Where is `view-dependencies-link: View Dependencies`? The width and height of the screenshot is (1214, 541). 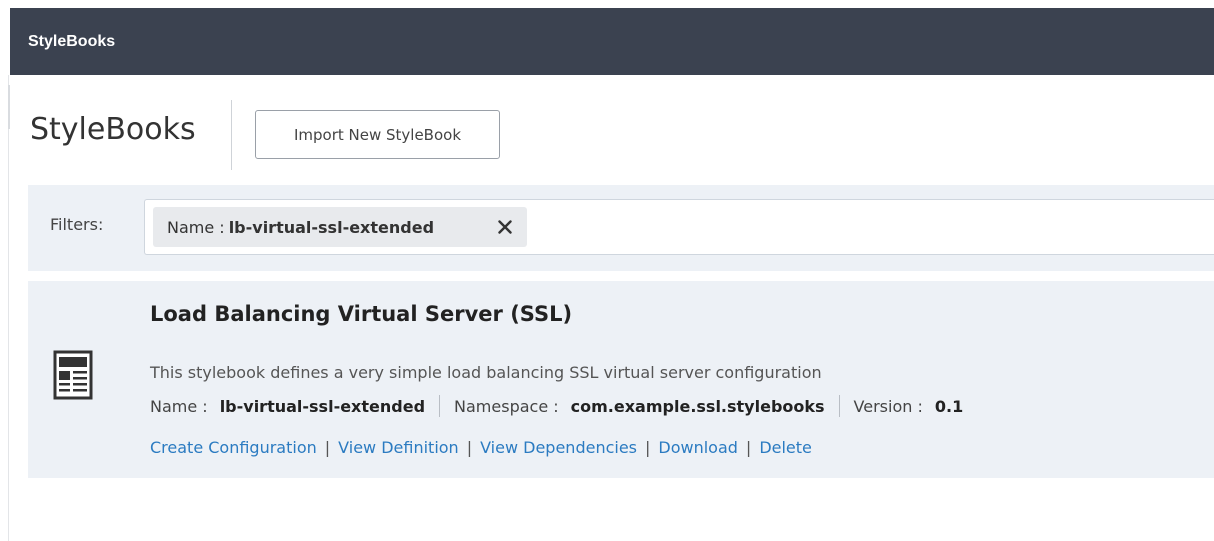
view-dependencies-link: View Dependencies is located at coordinates (558, 447).